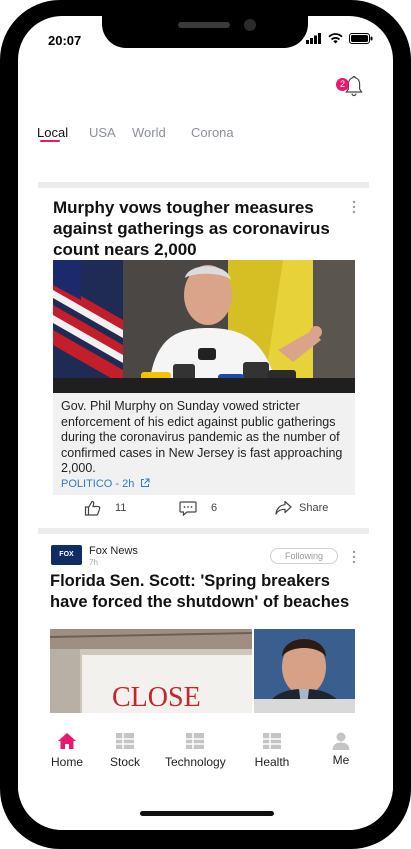  Describe the element at coordinates (52, 132) in the screenshot. I see `tab-local: Local` at that location.